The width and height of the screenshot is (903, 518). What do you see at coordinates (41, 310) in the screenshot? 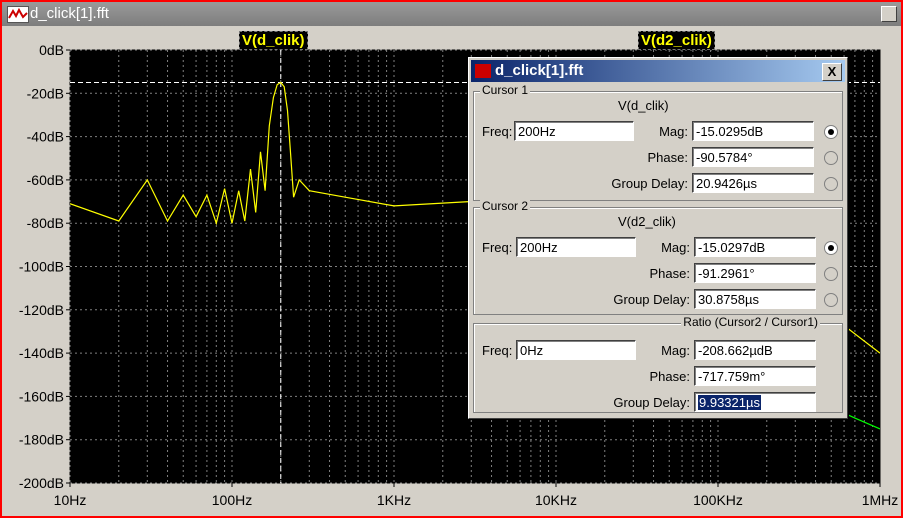
I see `y-tick-label: -120dB` at bounding box center [41, 310].